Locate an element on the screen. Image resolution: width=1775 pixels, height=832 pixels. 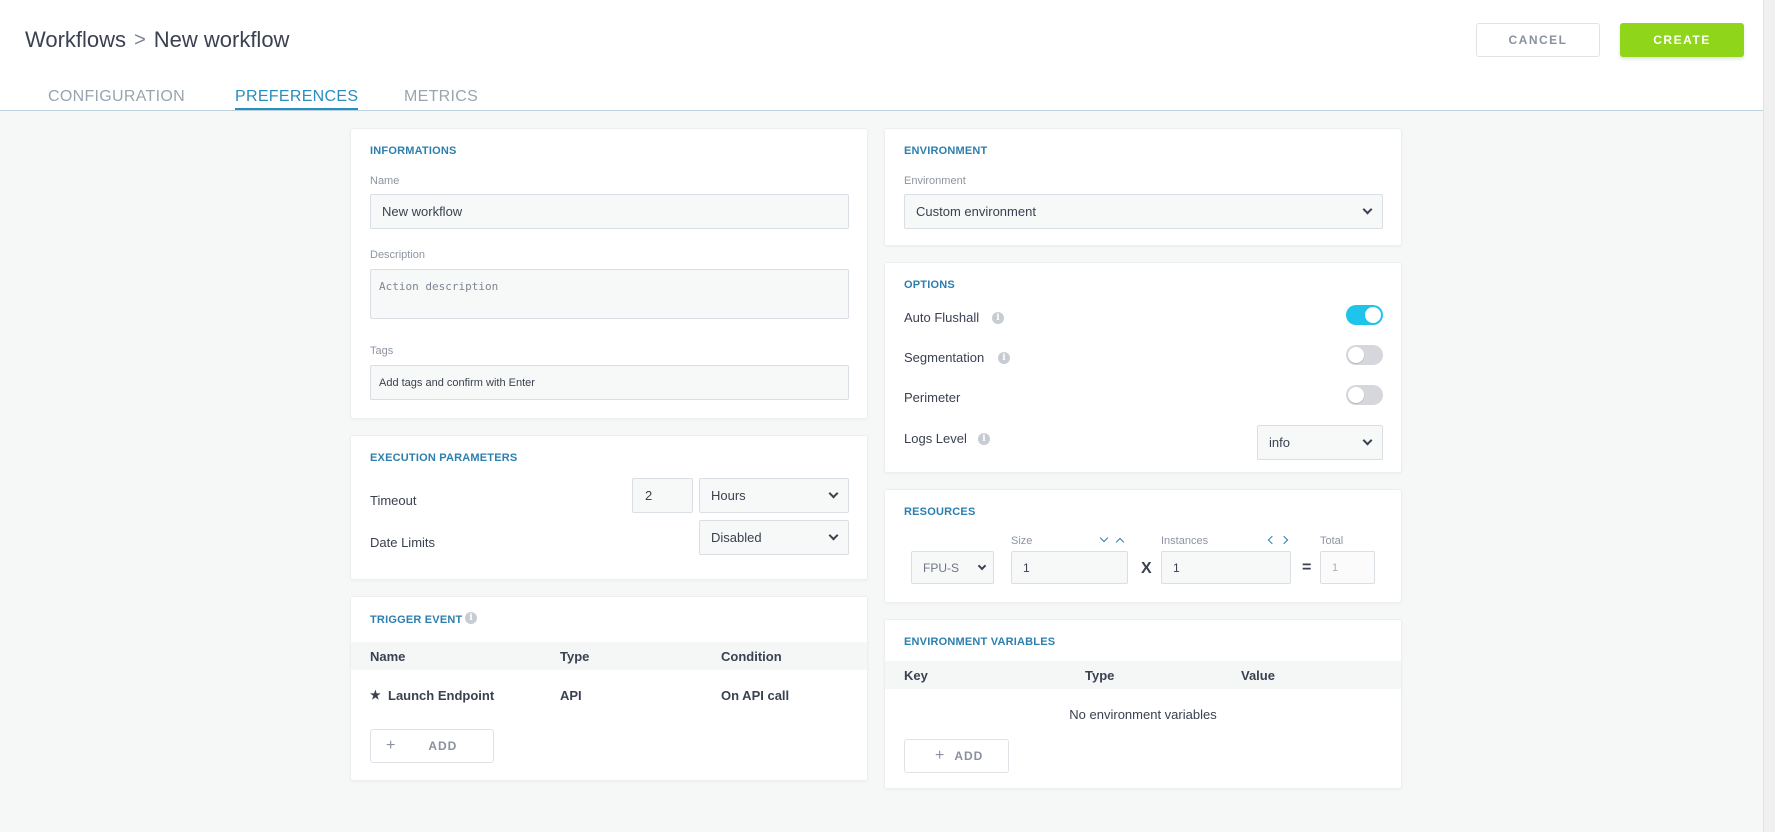
timeout-unit-value: Hours is located at coordinates (728, 495).